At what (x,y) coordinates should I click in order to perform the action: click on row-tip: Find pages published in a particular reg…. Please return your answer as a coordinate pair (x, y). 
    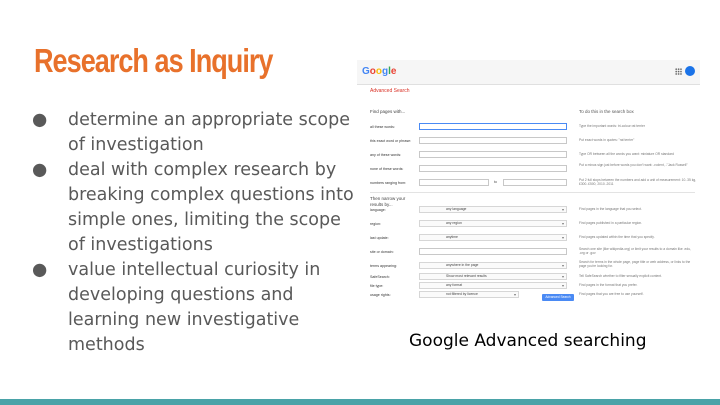
    Looking at the image, I should click on (611, 223).